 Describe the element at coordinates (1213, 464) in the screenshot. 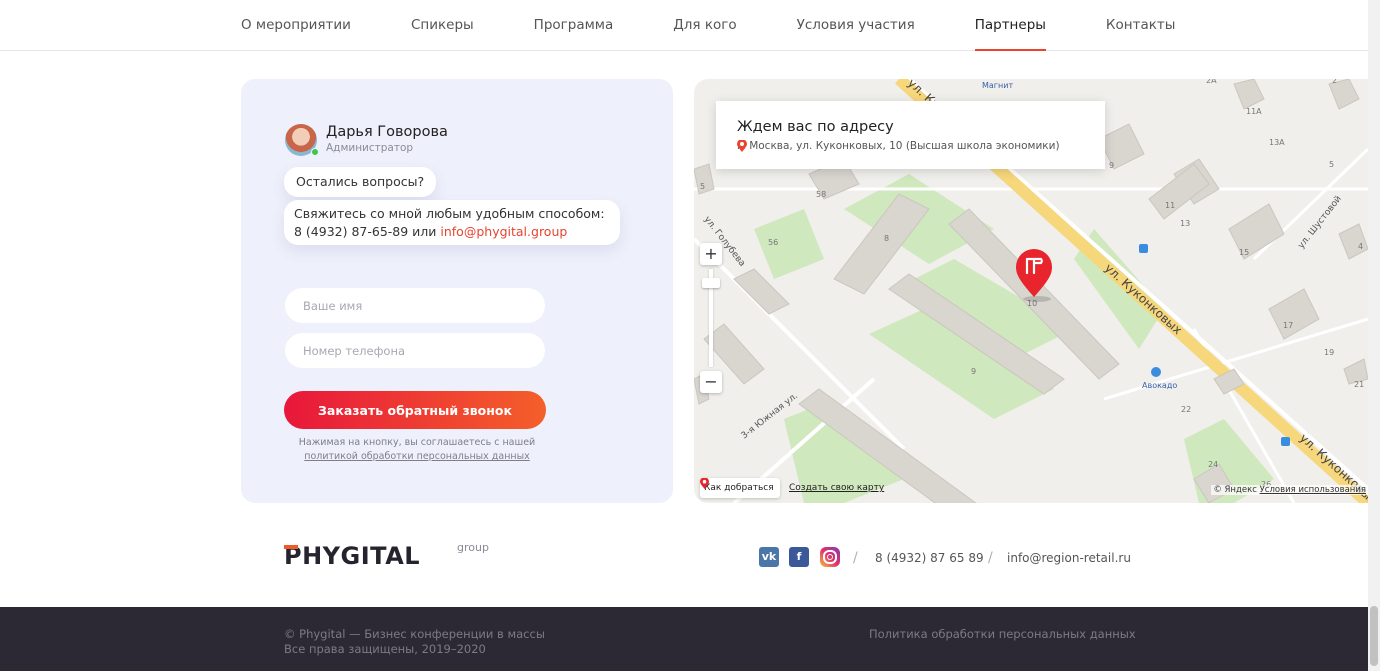

I see `svg-text: 24` at that location.